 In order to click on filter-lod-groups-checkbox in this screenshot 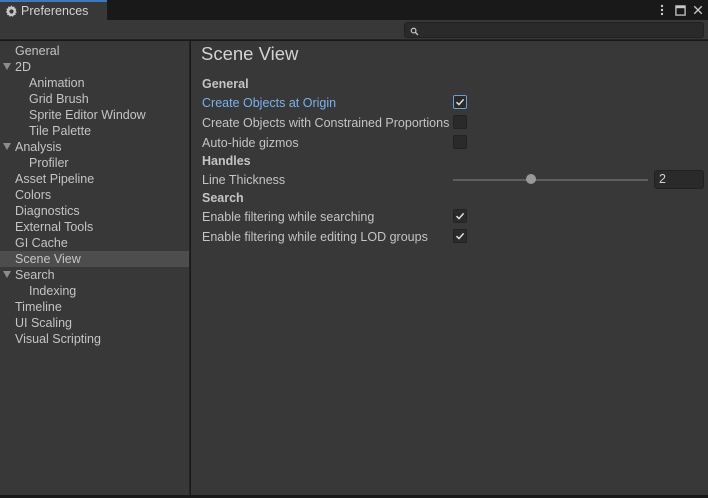, I will do `click(460, 236)`.